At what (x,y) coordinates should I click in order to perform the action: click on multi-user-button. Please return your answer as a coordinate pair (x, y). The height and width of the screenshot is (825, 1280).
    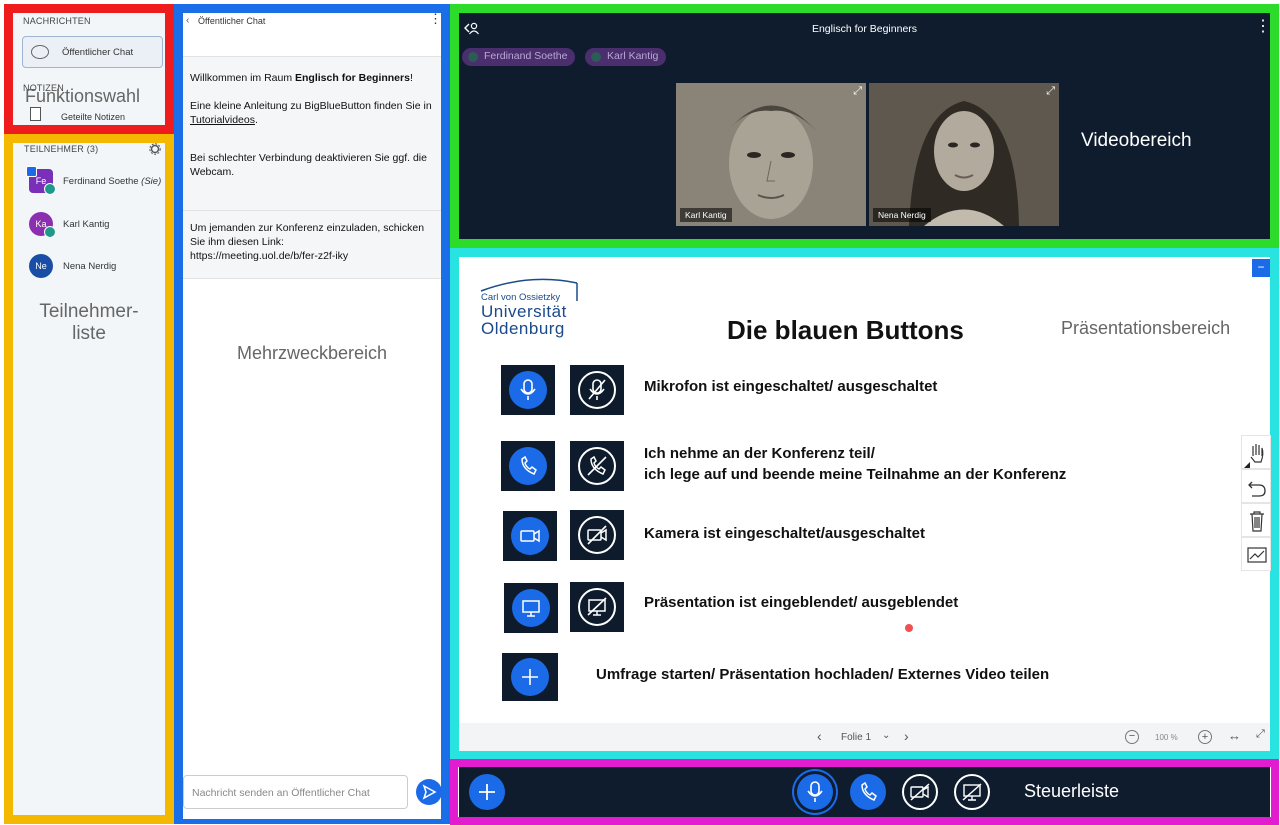
    Looking at the image, I should click on (1256, 554).